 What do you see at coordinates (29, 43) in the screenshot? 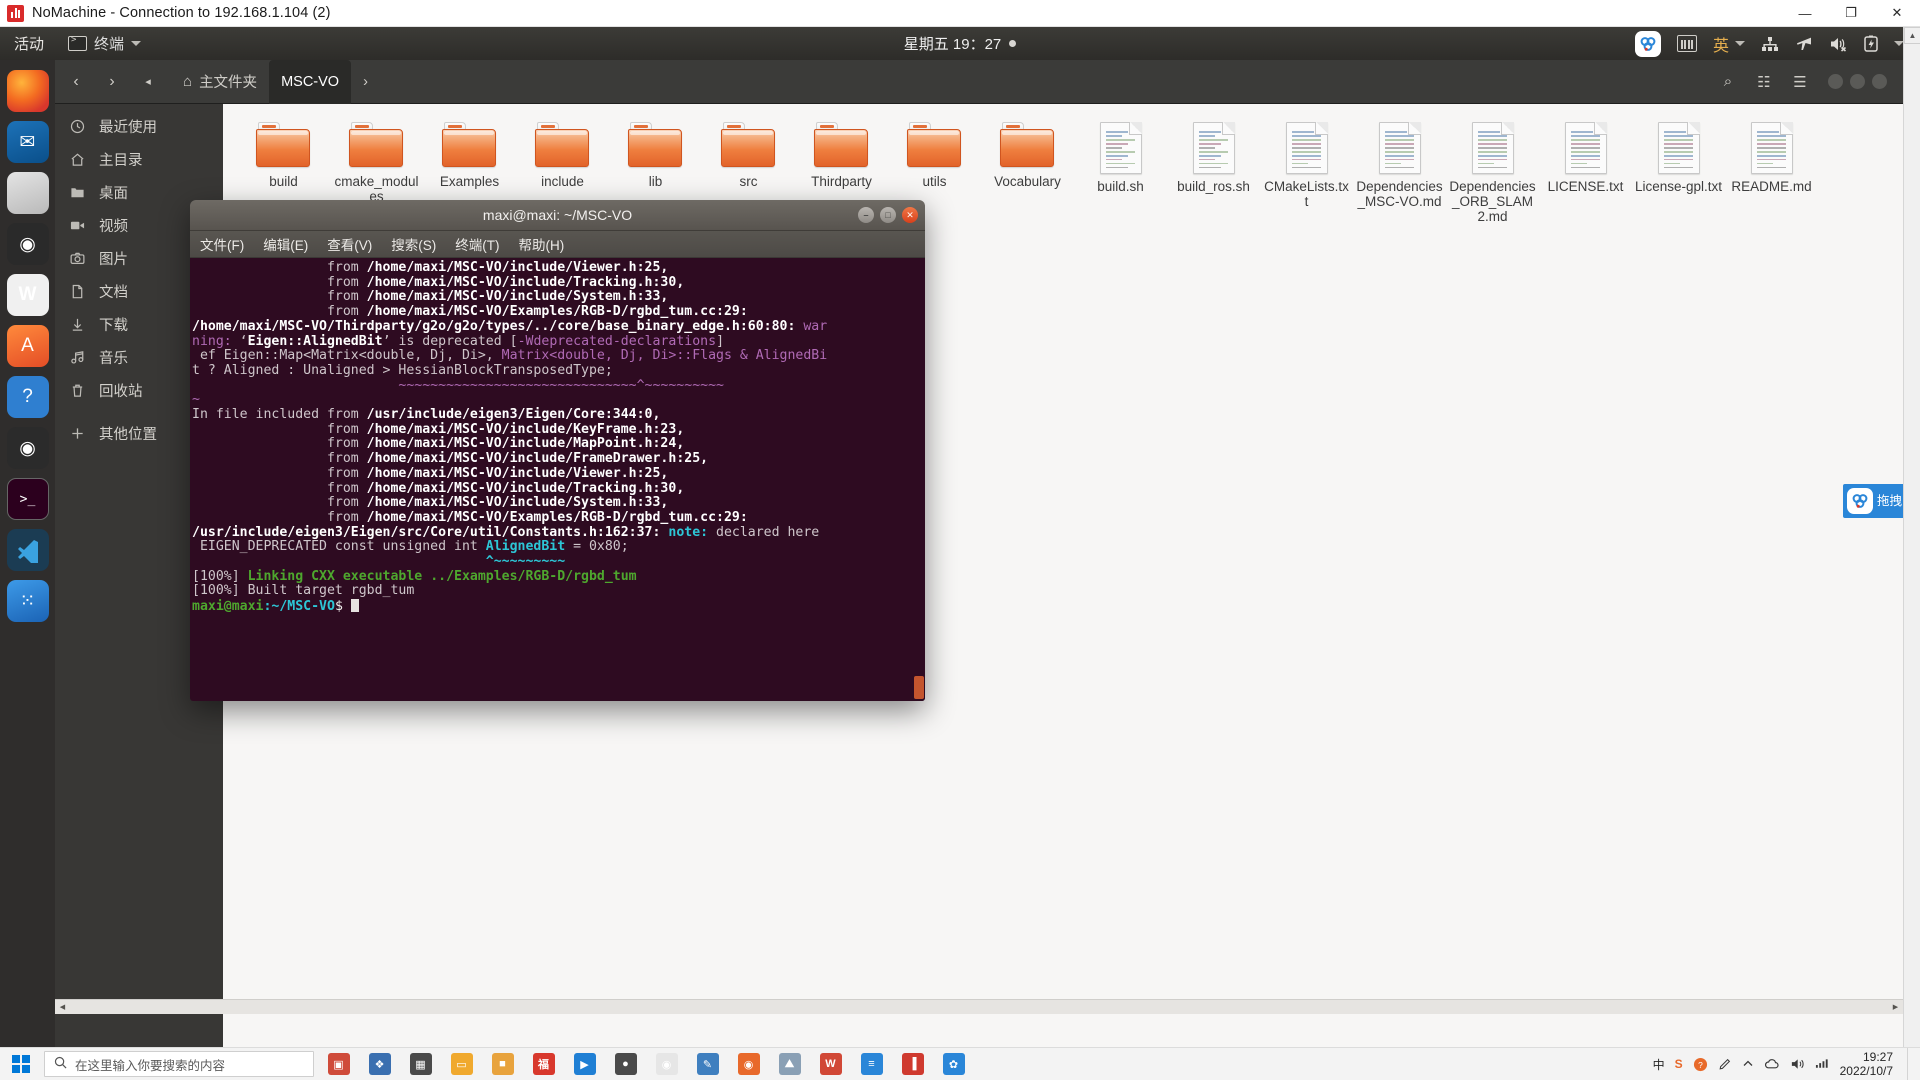
I see `activities-button: 活动` at bounding box center [29, 43].